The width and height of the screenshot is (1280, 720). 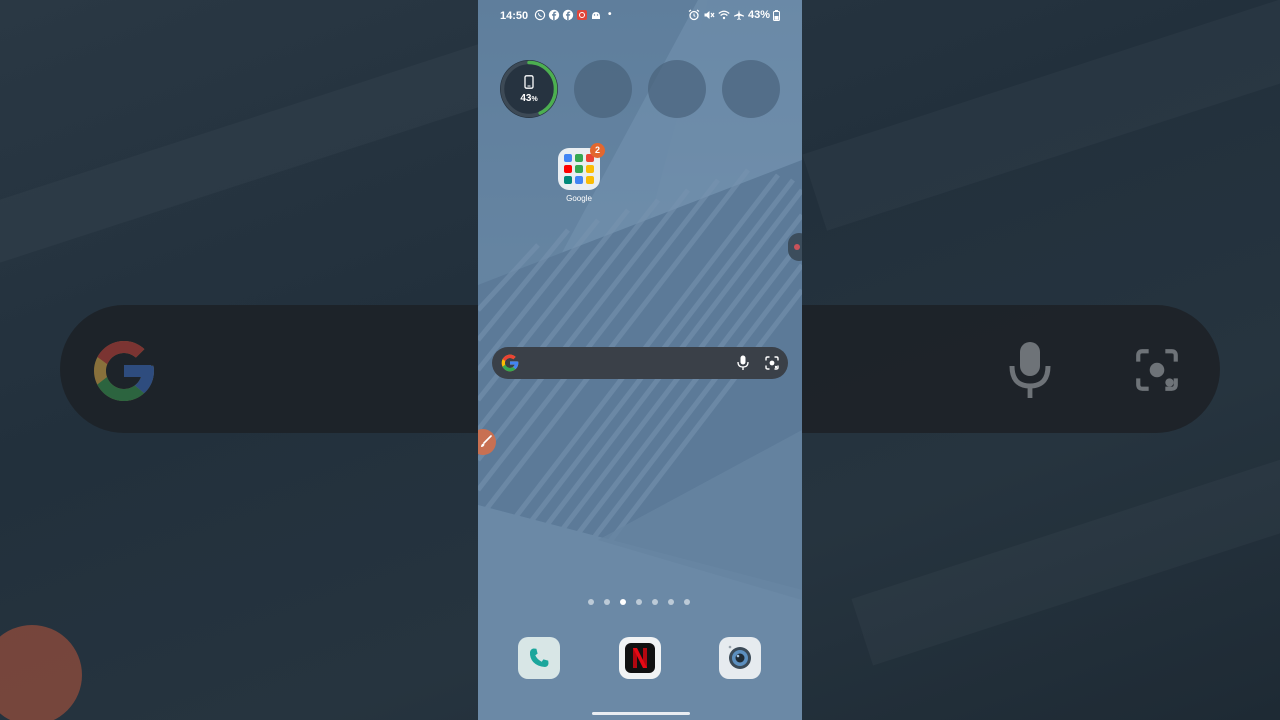 I want to click on mute-icon, so click(x=709, y=15).